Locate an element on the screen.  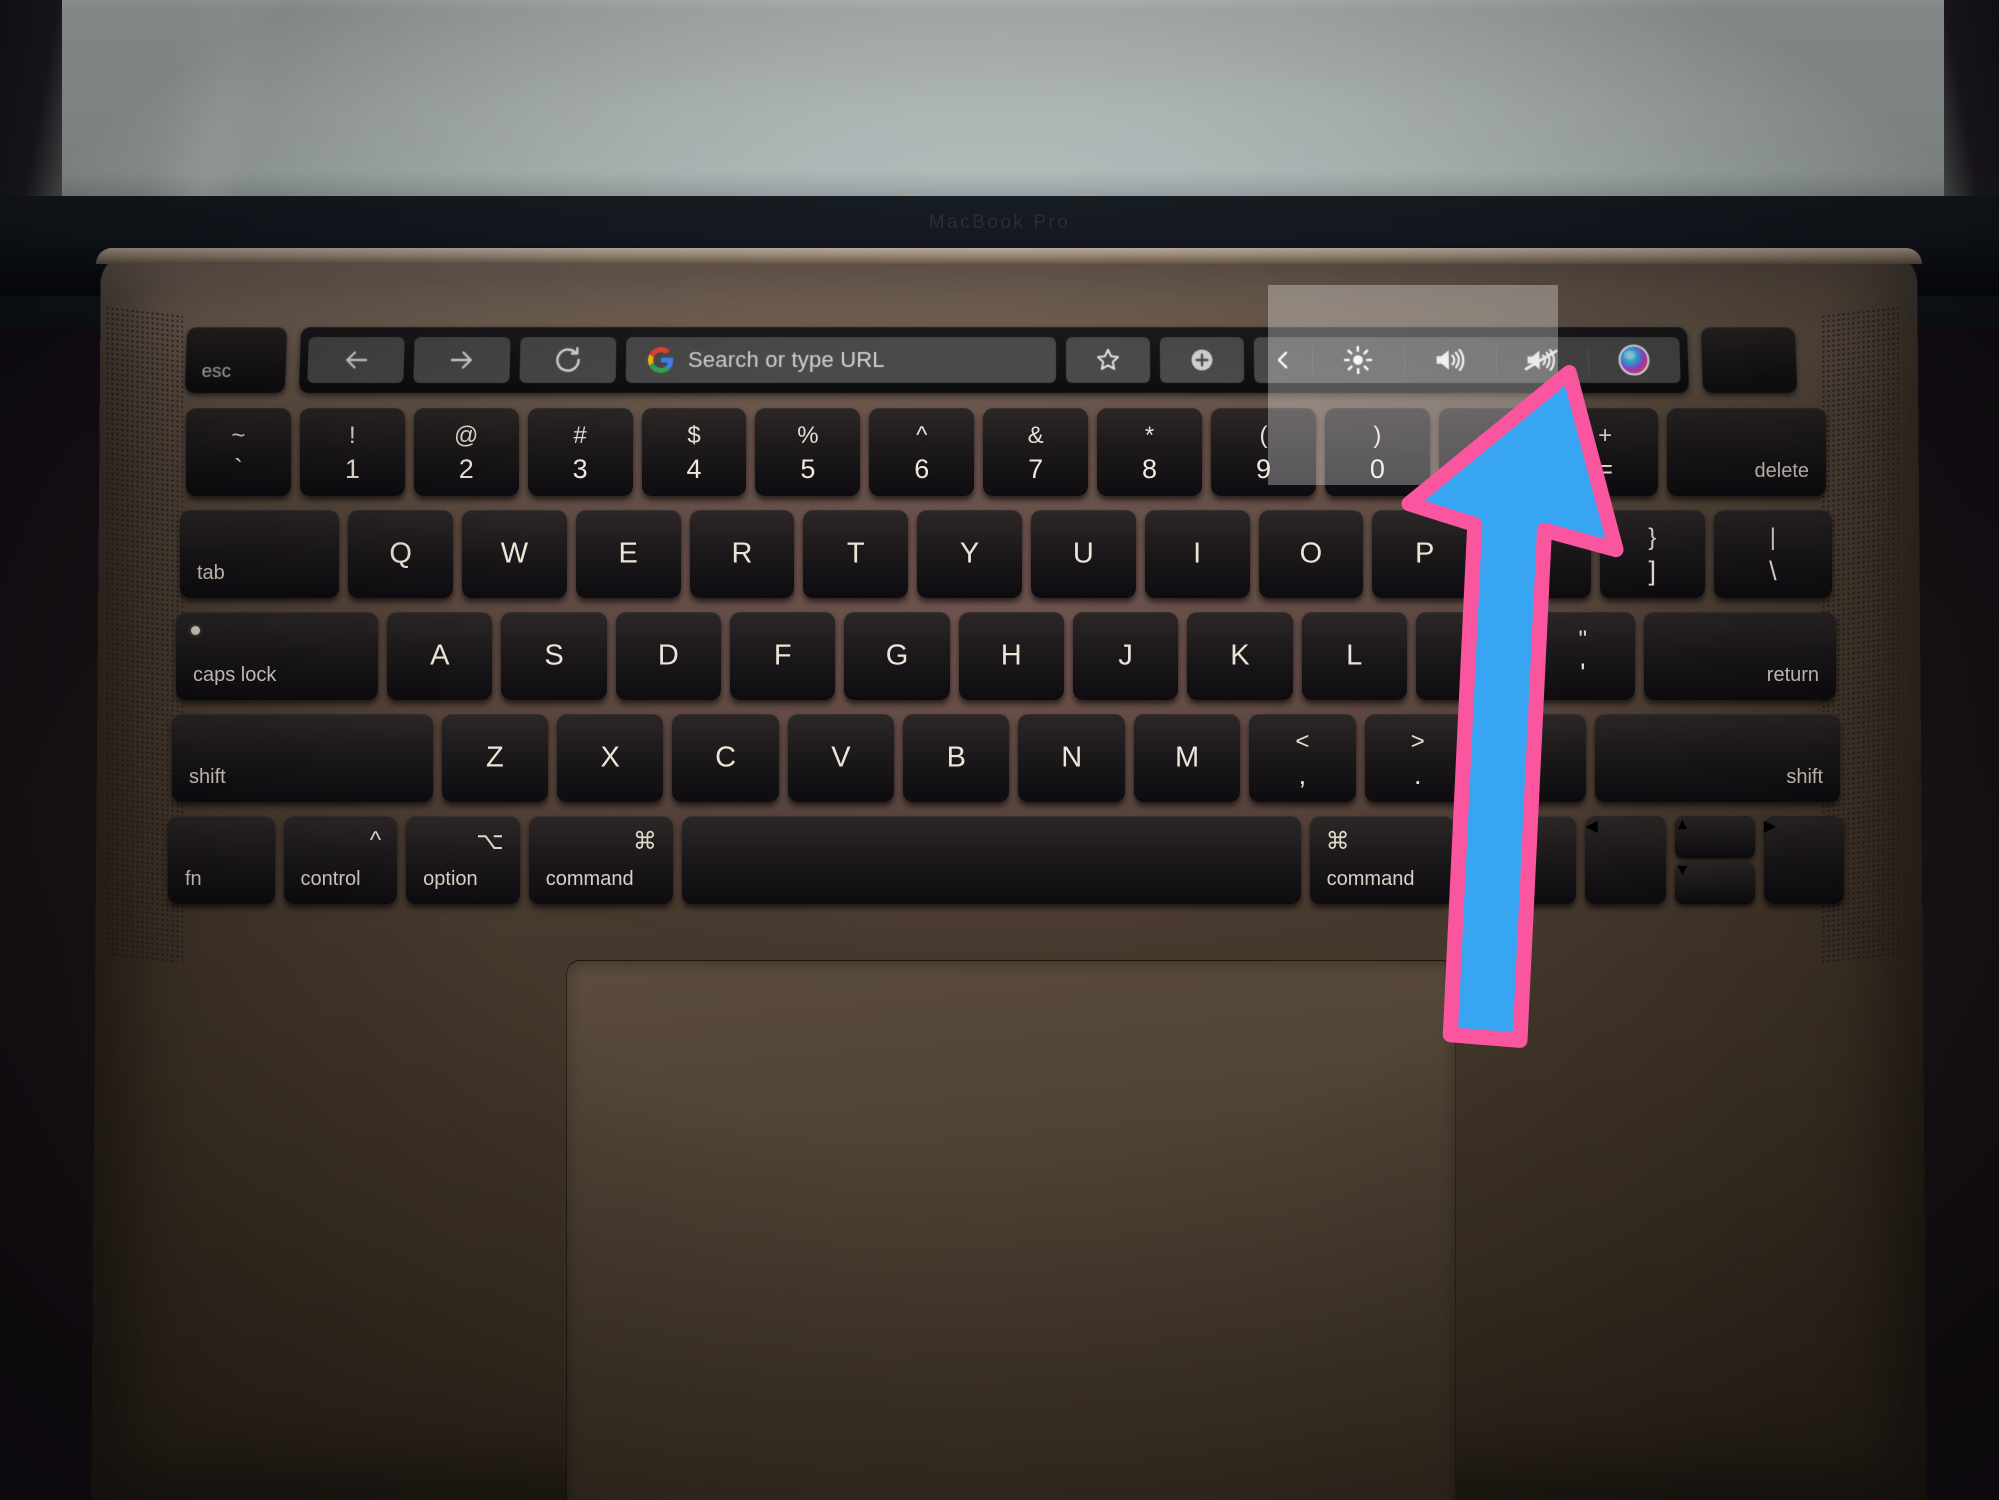
key-caps-lock: caps lock is located at coordinates (277, 656).